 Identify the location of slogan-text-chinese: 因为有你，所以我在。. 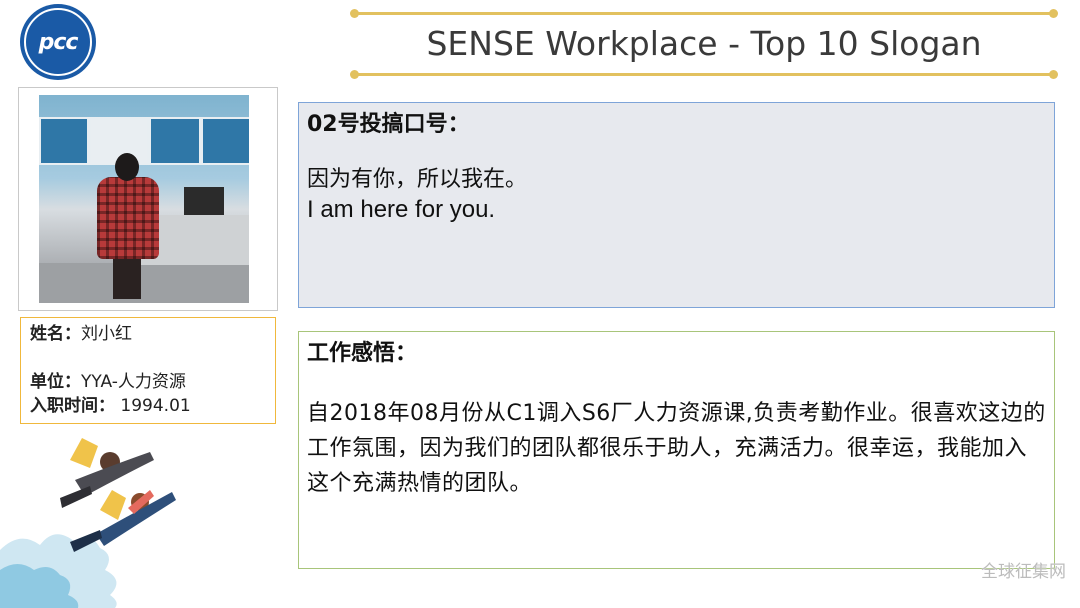
(417, 179).